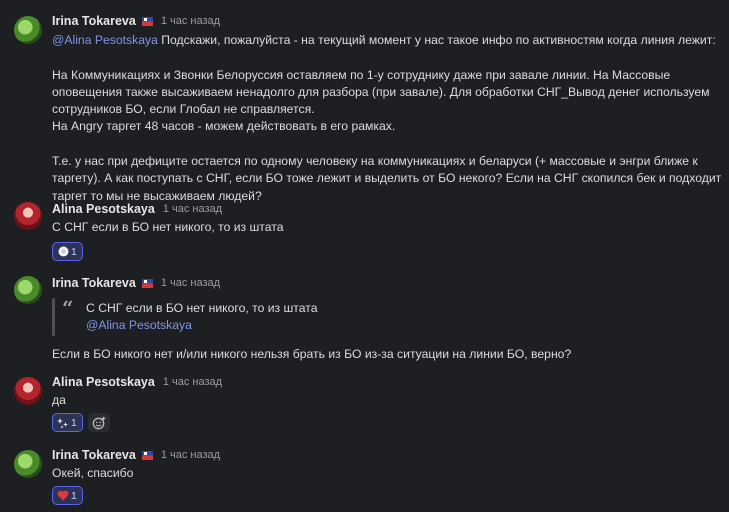 This screenshot has width=729, height=512. I want to click on heart-emoji-icon, so click(63, 496).